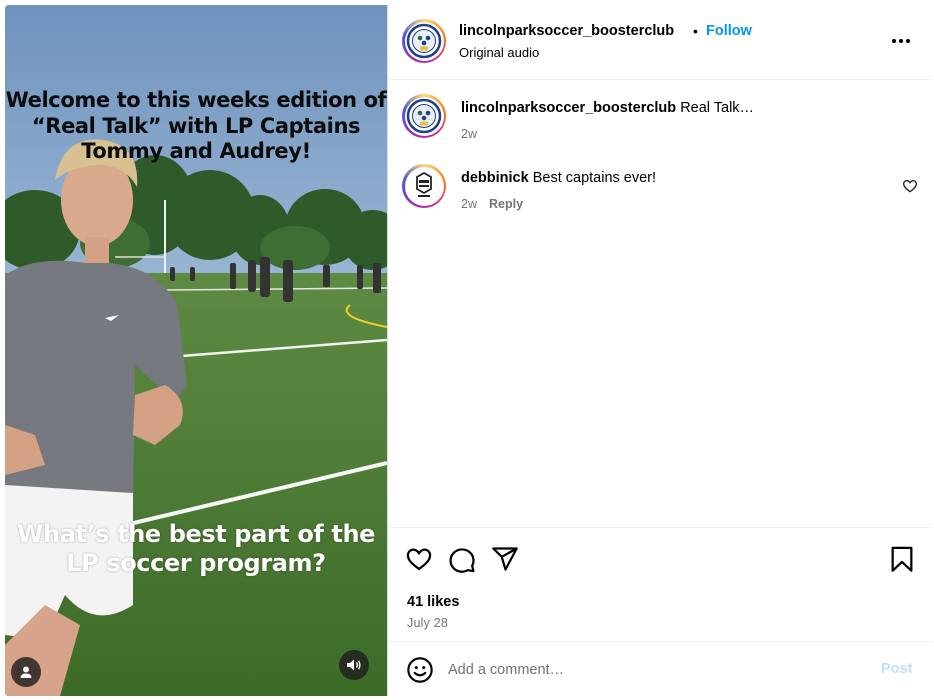 Image resolution: width=934 pixels, height=700 pixels. I want to click on comment-like-icon, so click(910, 186).